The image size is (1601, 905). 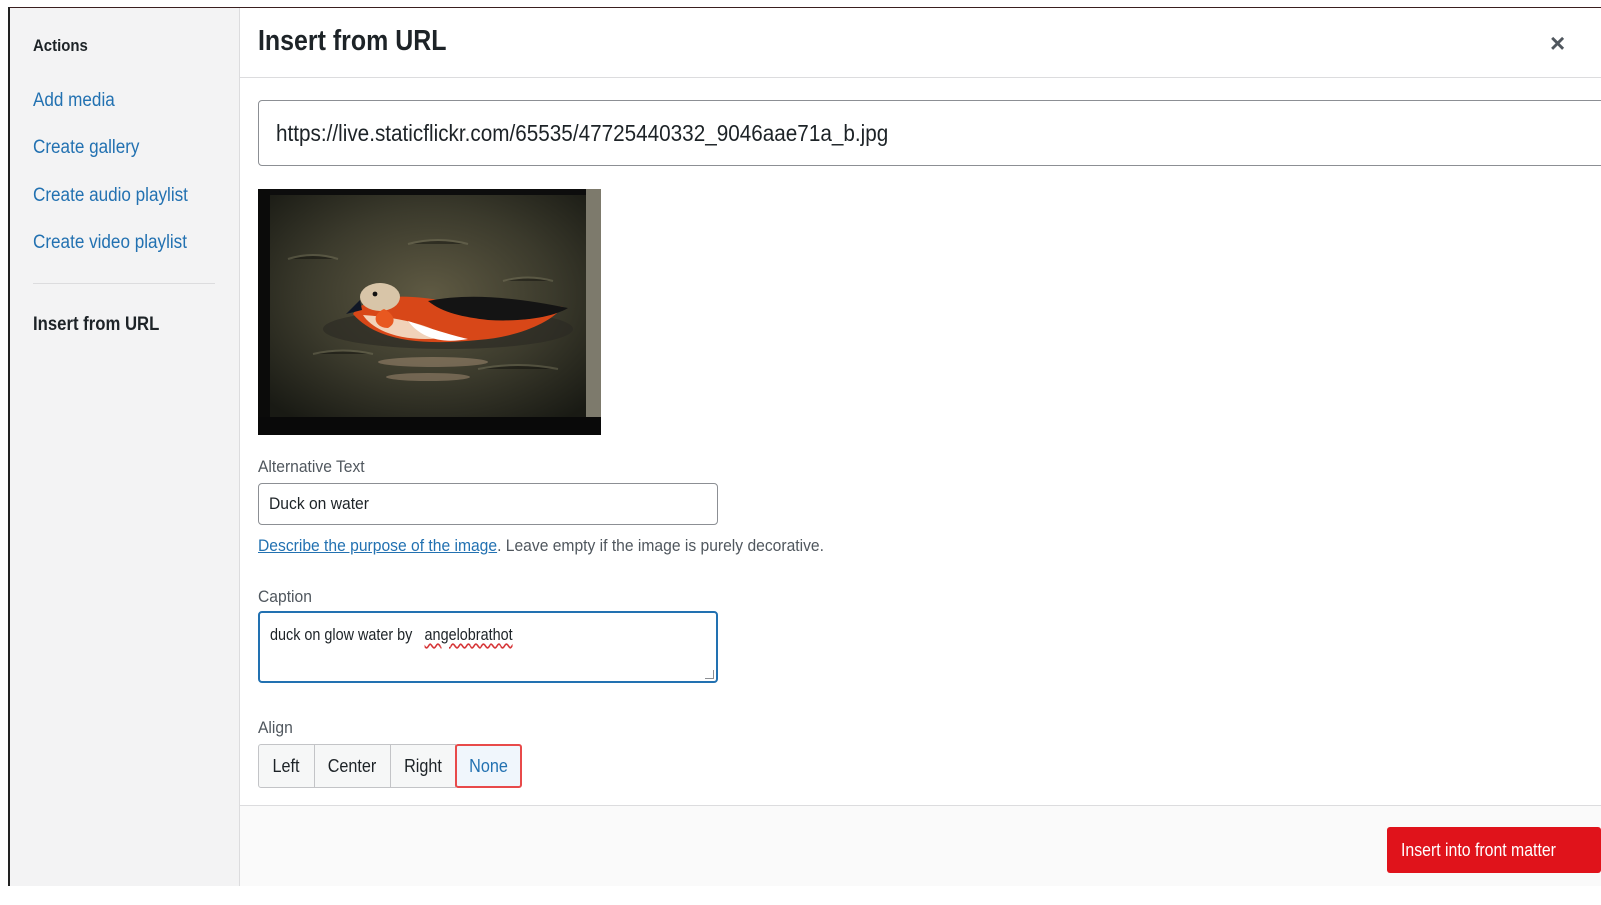 I want to click on resize-grip-icon, so click(x=709, y=674).